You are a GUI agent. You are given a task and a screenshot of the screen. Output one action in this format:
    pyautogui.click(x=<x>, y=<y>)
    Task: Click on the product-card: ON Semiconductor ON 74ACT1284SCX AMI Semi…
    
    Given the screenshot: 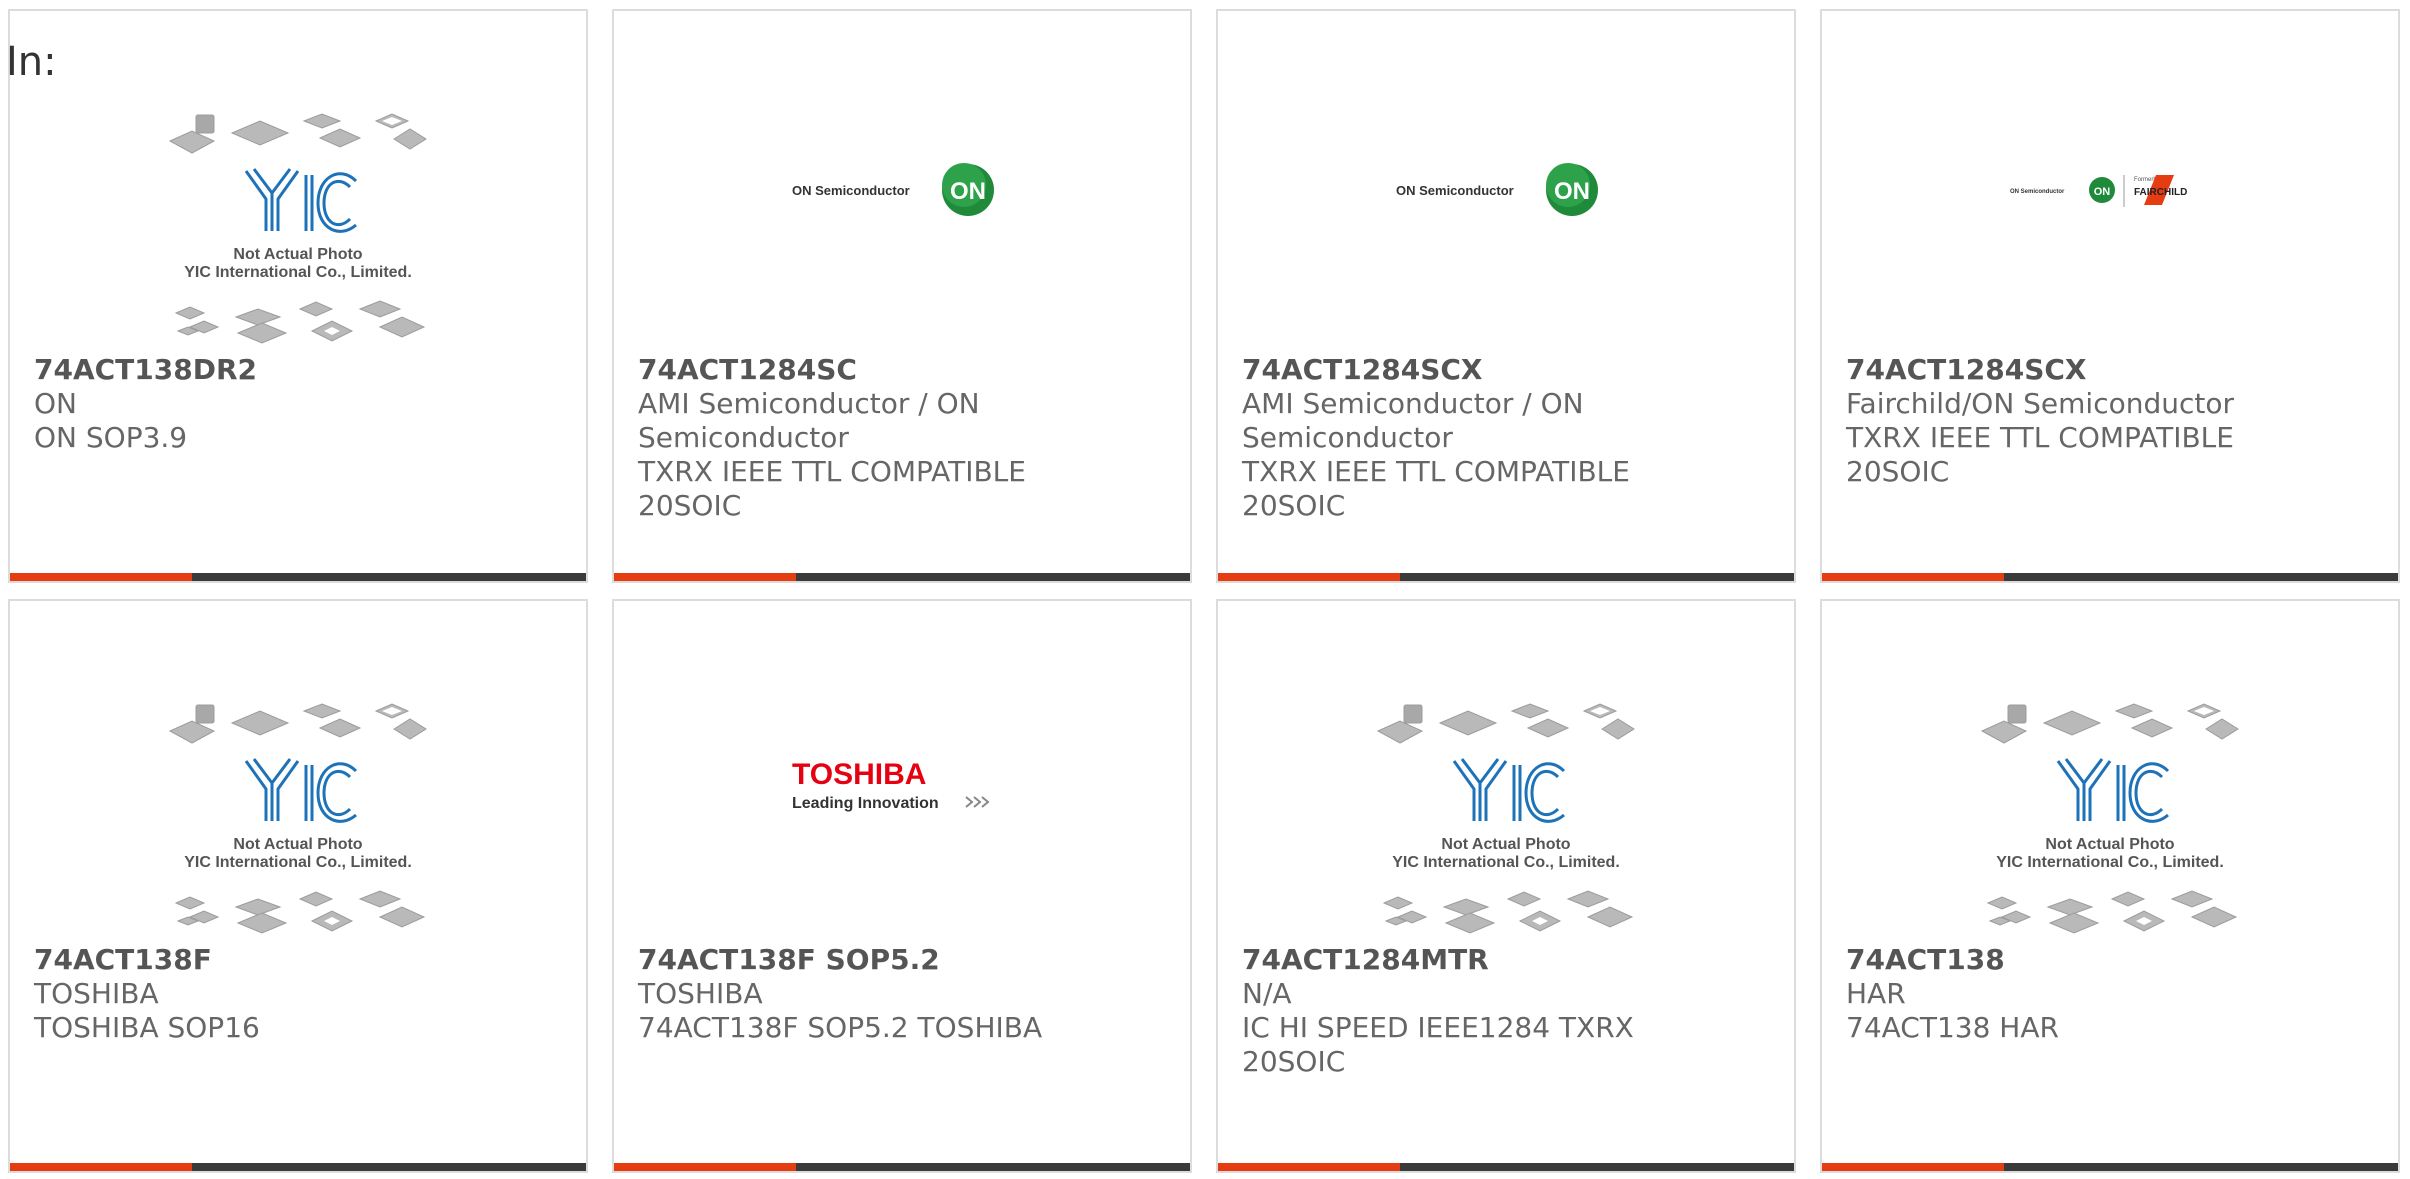 What is the action you would take?
    pyautogui.click(x=1506, y=296)
    